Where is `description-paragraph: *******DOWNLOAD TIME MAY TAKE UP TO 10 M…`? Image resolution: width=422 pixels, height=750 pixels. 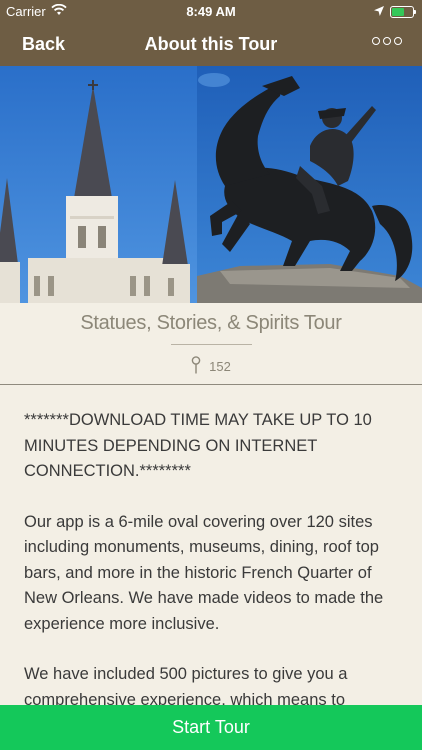 description-paragraph: *******DOWNLOAD TIME MAY TAKE UP TO 10 M… is located at coordinates (198, 445).